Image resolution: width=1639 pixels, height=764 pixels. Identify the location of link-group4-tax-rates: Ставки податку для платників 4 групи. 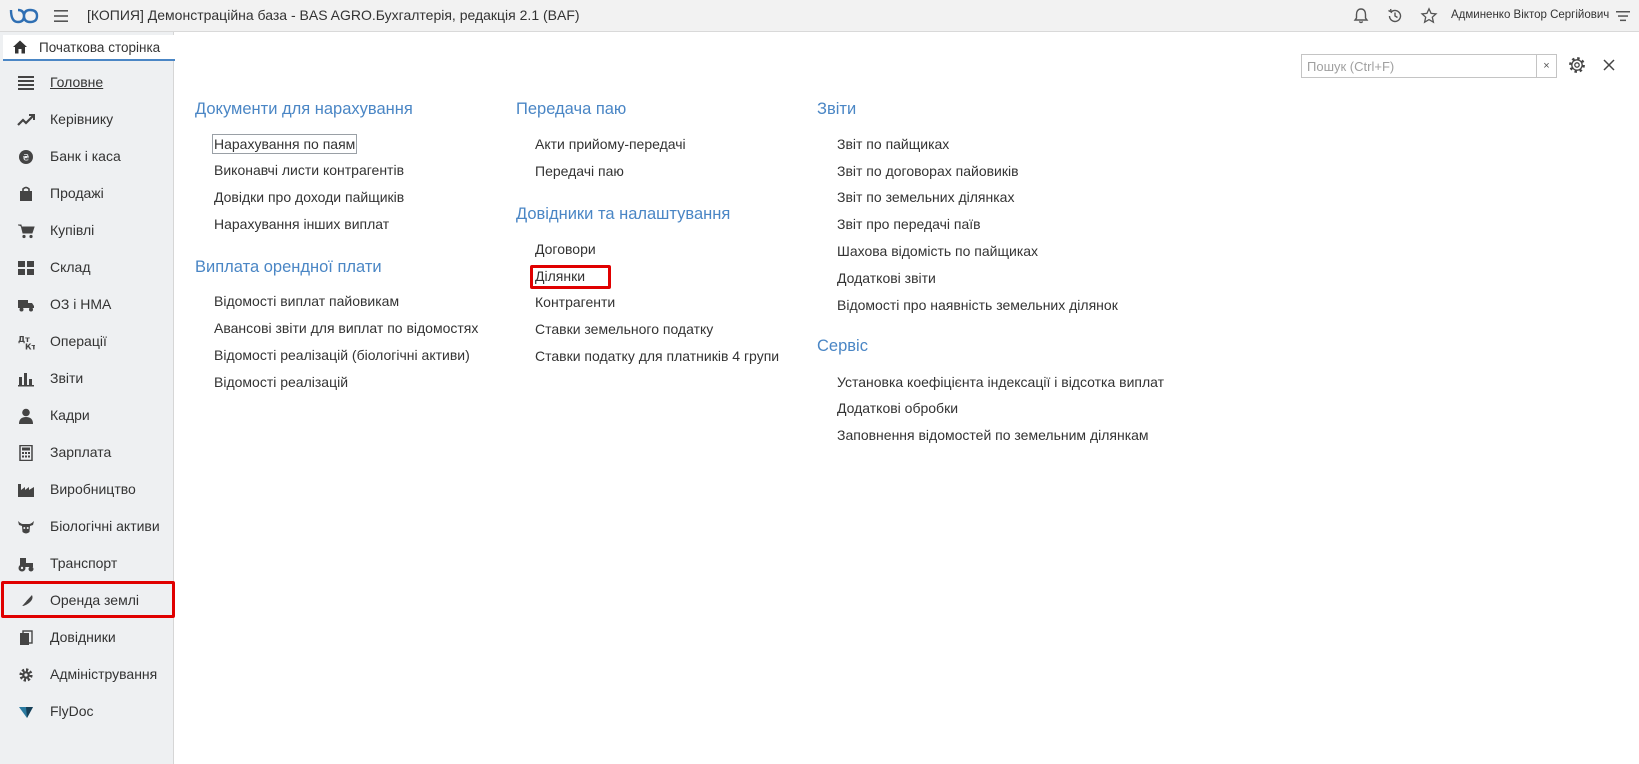
(657, 356).